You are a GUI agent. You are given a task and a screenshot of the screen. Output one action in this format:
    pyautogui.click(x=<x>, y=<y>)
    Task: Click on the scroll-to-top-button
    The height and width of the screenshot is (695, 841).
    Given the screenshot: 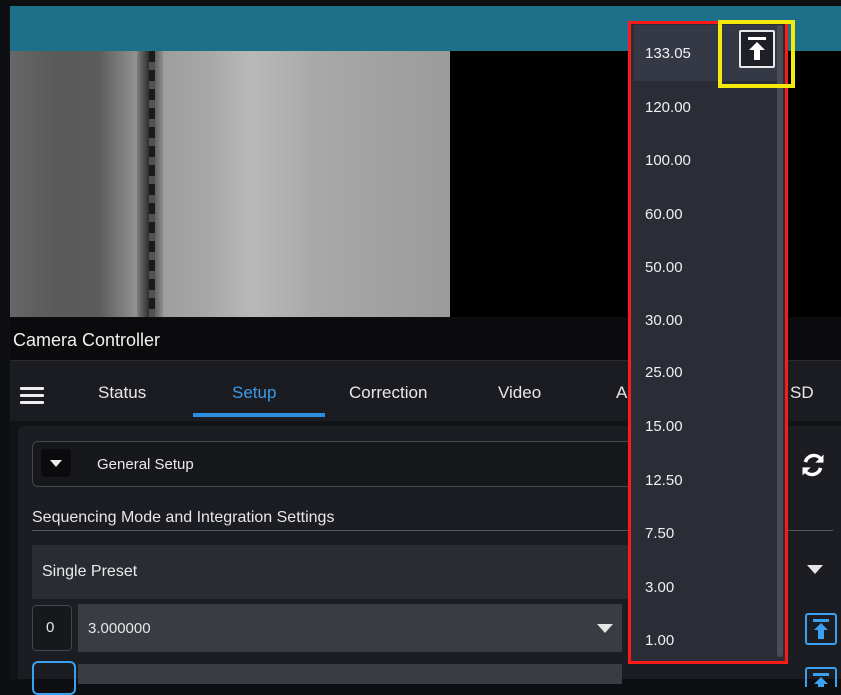 What is the action you would take?
    pyautogui.click(x=757, y=49)
    